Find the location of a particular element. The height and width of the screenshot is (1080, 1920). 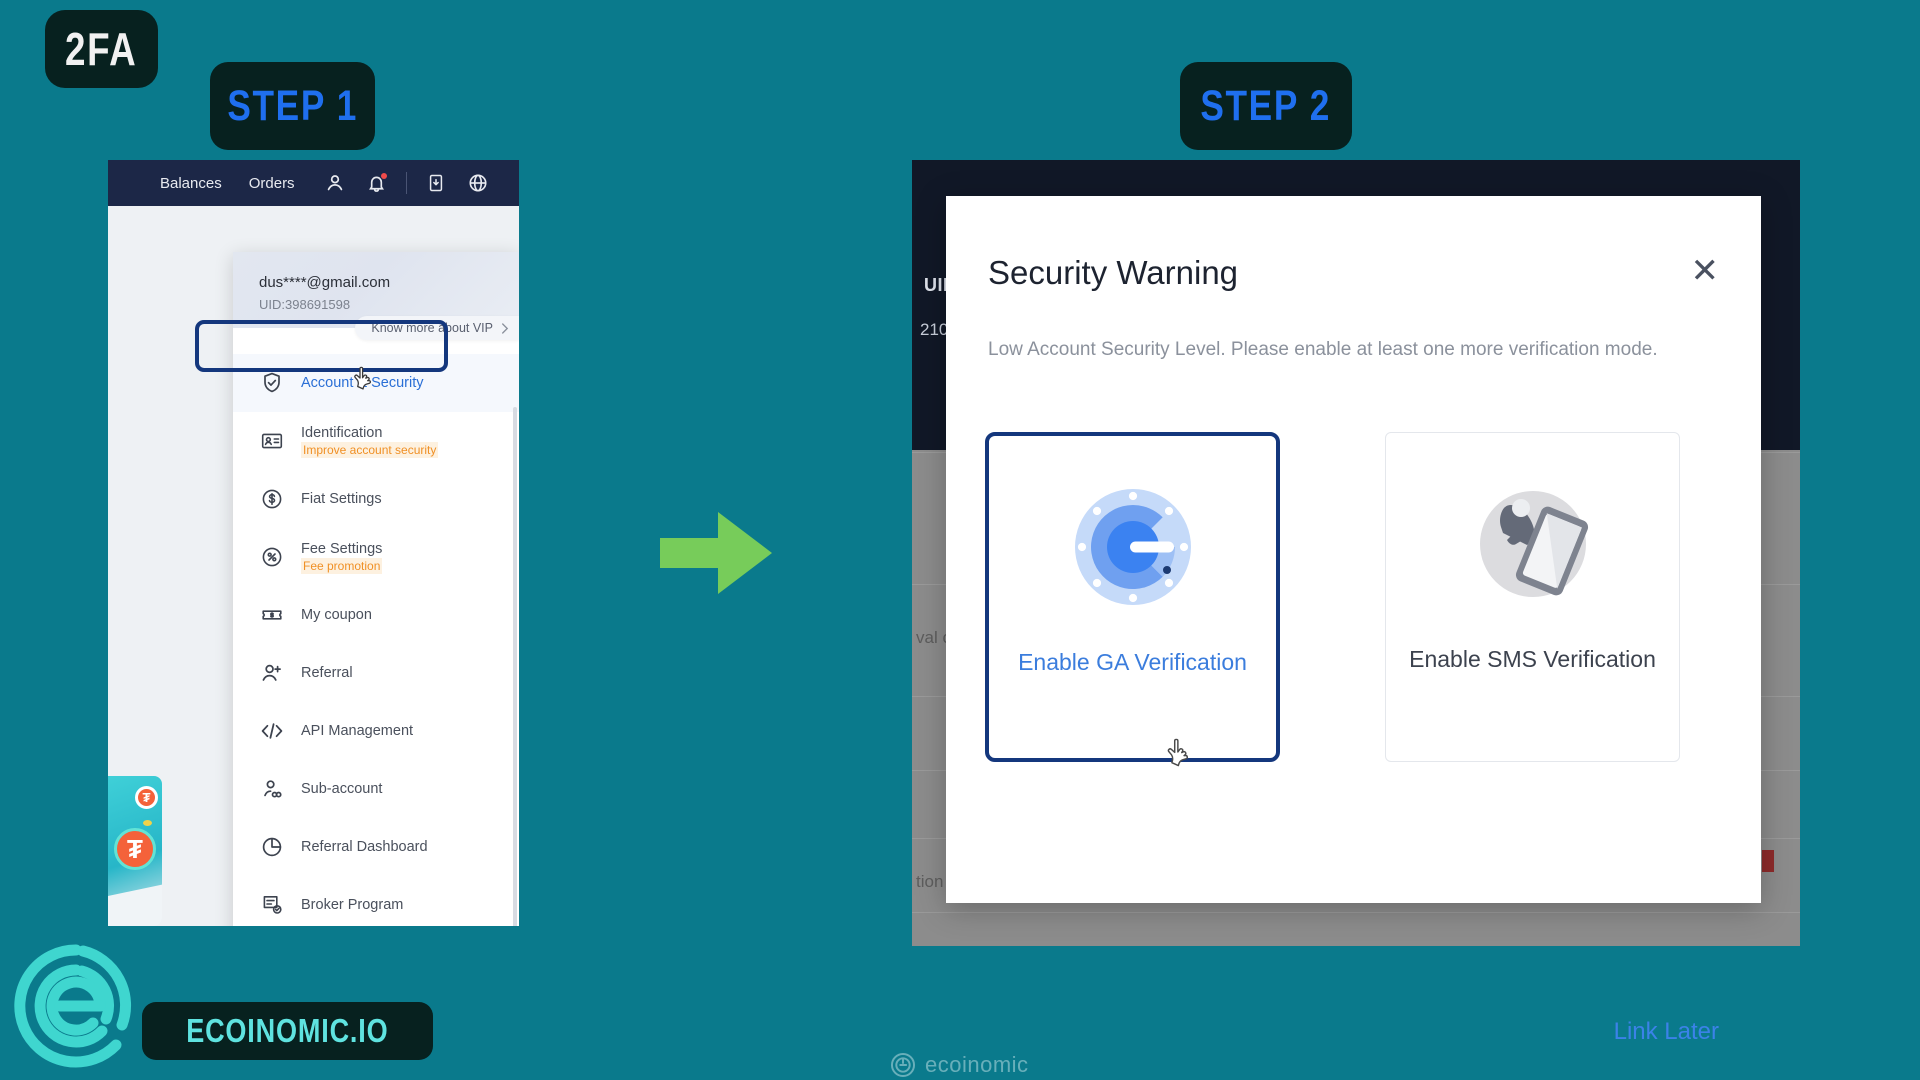

menu-item-fee-settings: Fee Settings Fee promotion is located at coordinates (376, 557).